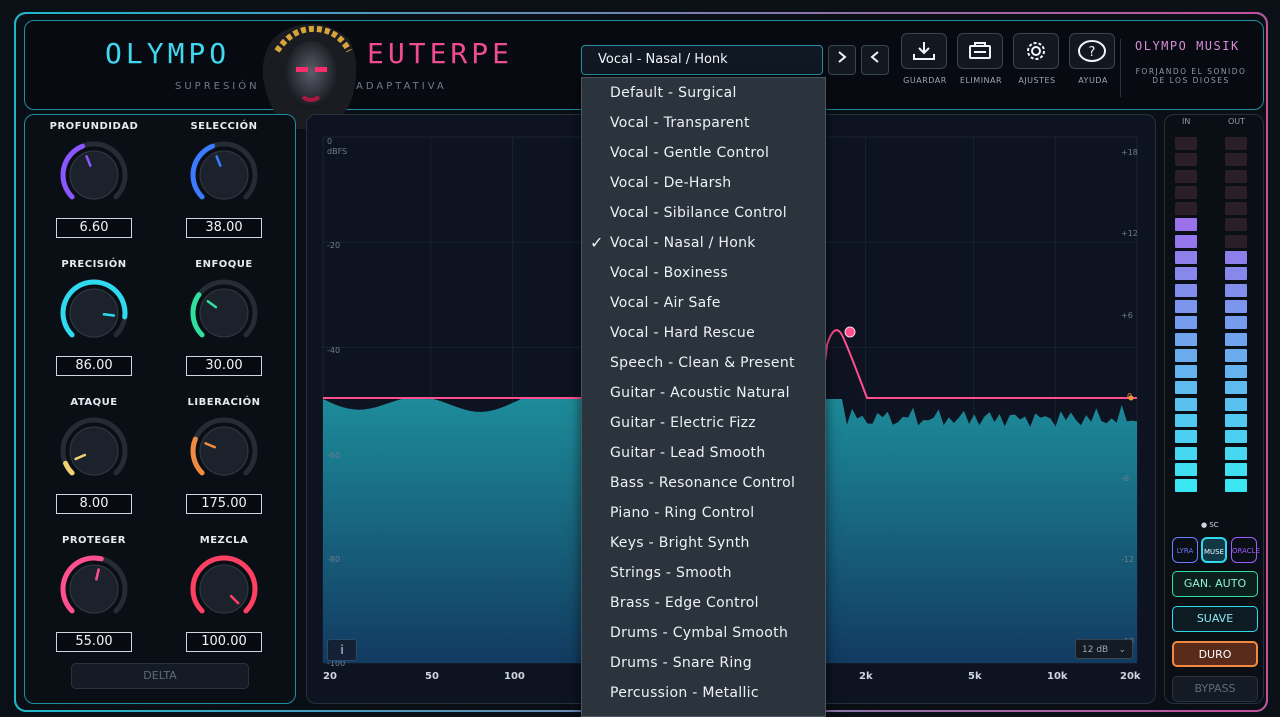  Describe the element at coordinates (224, 504) in the screenshot. I see `knob-value: 175.00` at that location.